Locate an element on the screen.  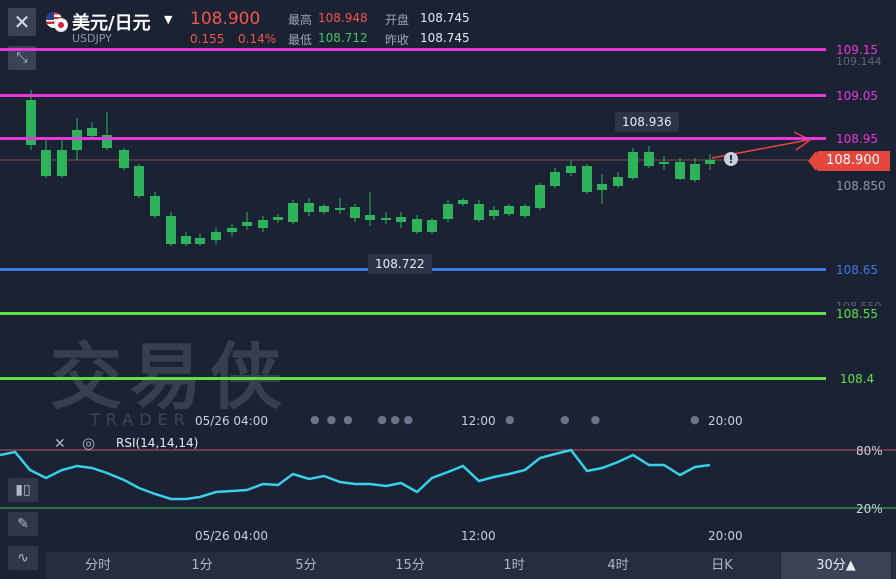
pencil-icon: ✎ is located at coordinates (23, 524).